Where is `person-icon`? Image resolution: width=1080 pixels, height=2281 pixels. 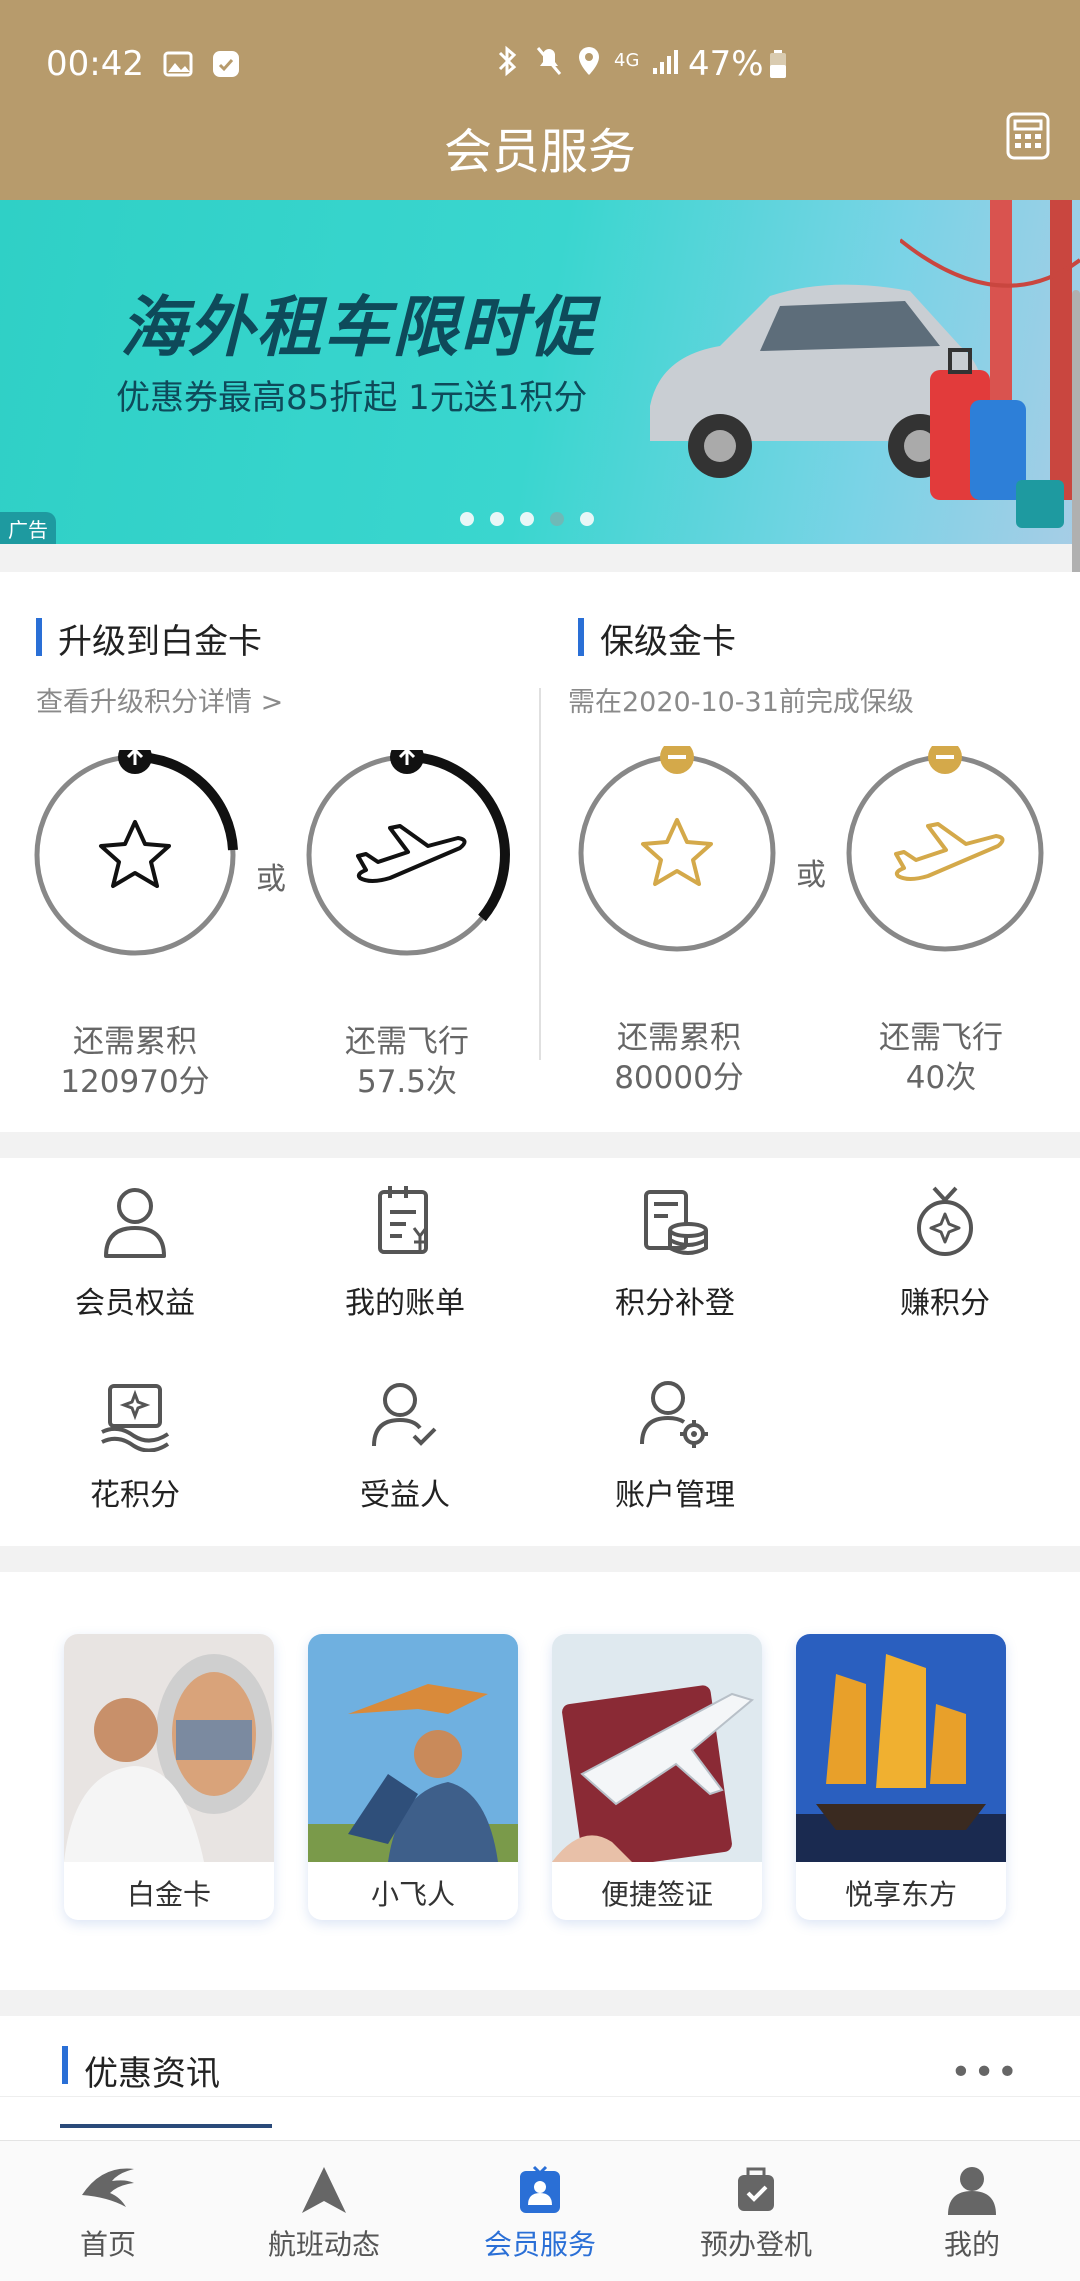
person-icon is located at coordinates (135, 1223).